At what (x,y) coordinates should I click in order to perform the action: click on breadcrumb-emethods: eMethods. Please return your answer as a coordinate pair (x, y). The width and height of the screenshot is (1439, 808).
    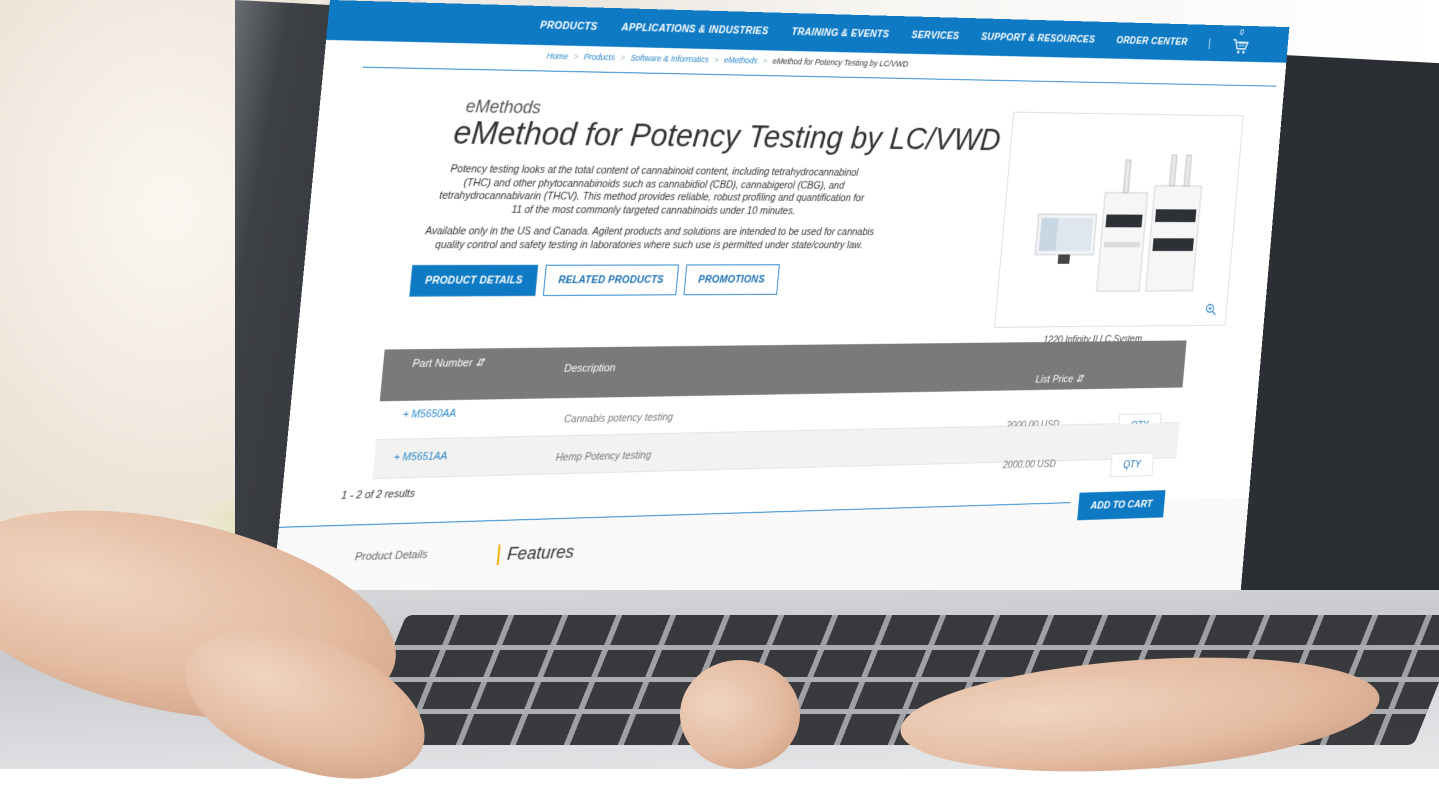
    Looking at the image, I should click on (741, 60).